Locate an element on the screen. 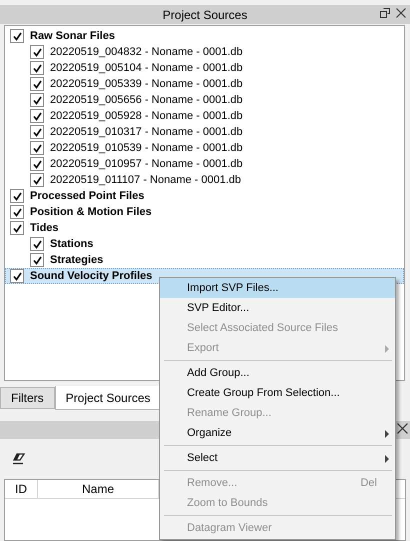  tree-row: 20220519_004832 - Noname - 0001.db is located at coordinates (204, 52).